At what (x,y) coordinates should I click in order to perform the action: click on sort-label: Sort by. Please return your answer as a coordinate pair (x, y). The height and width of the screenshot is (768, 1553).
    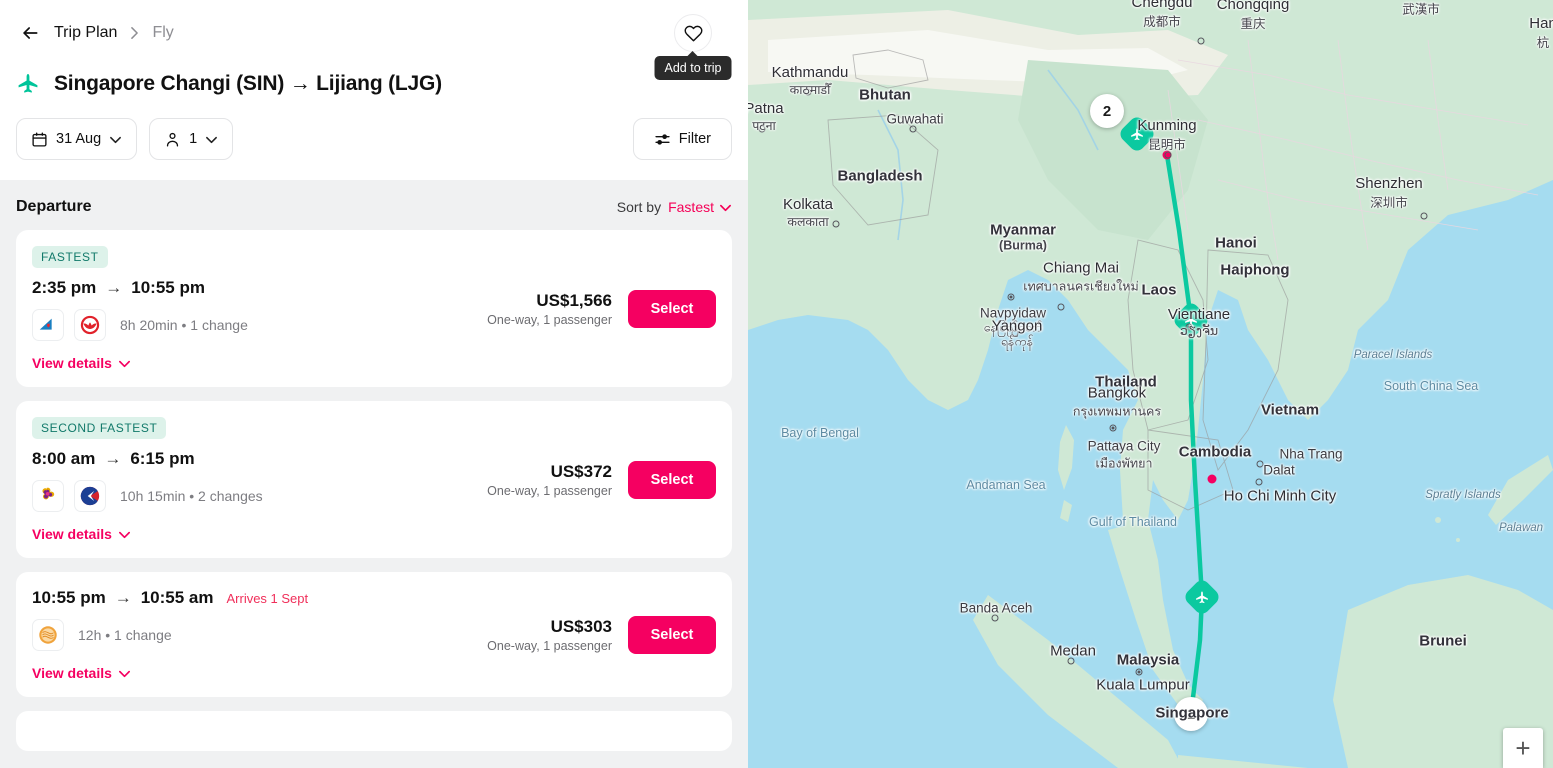
    Looking at the image, I should click on (639, 207).